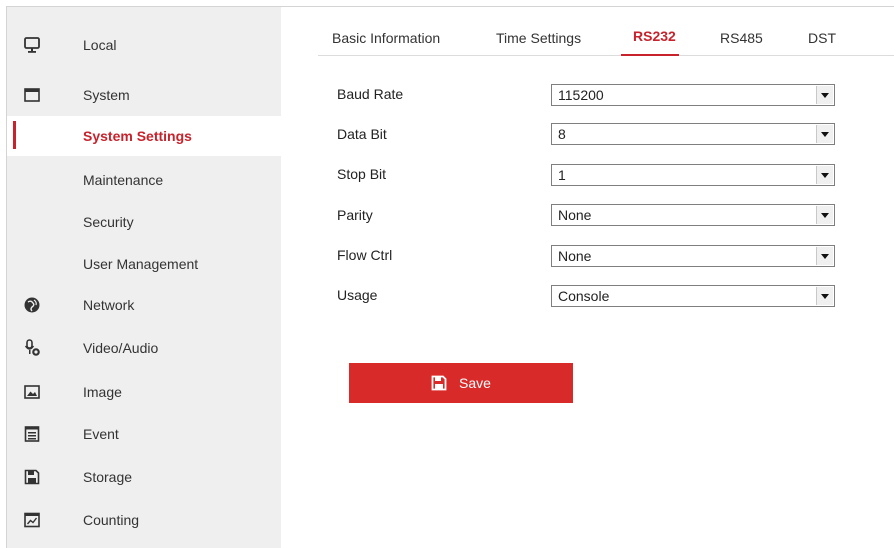  Describe the element at coordinates (144, 45) in the screenshot. I see `sidebar-item-local: Local` at that location.